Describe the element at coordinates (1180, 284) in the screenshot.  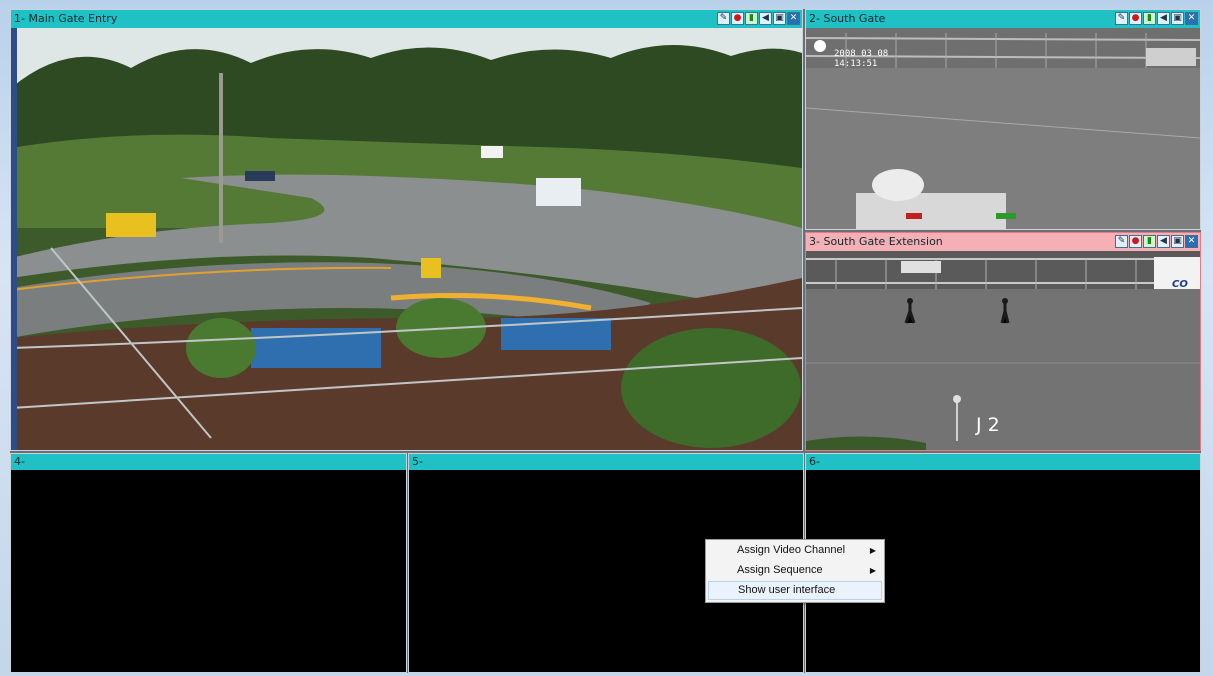
I see `truck-sign-text: CO` at that location.